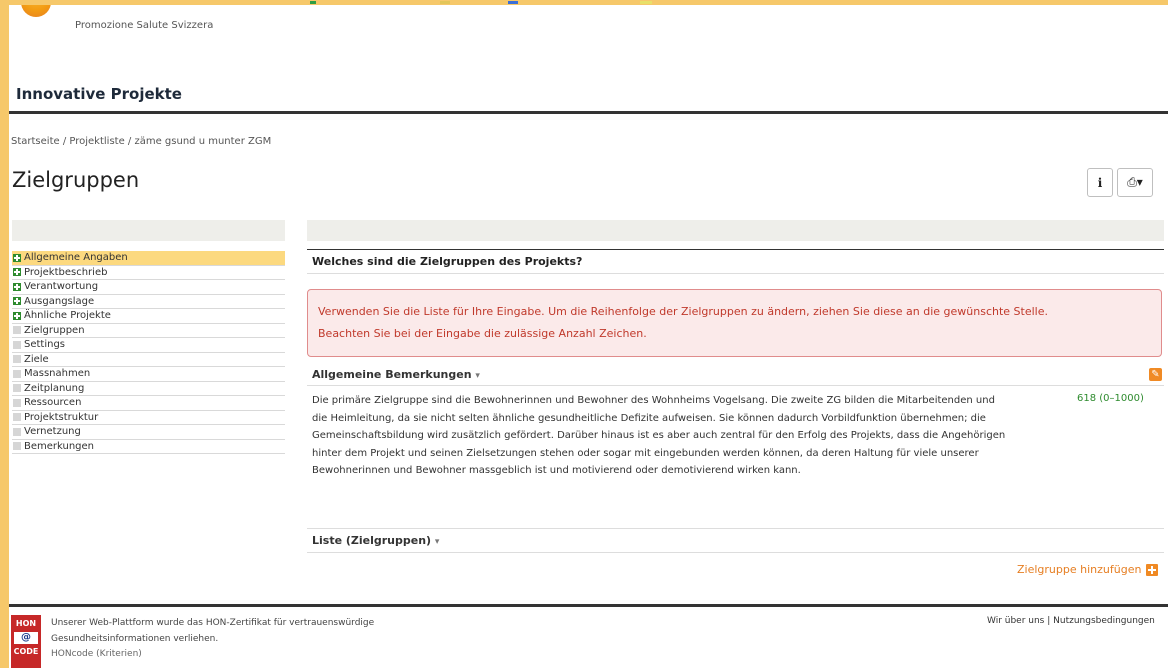 The height and width of the screenshot is (668, 1168). What do you see at coordinates (148, 418) in the screenshot?
I see `sidebar-item: Projektstruktur` at bounding box center [148, 418].